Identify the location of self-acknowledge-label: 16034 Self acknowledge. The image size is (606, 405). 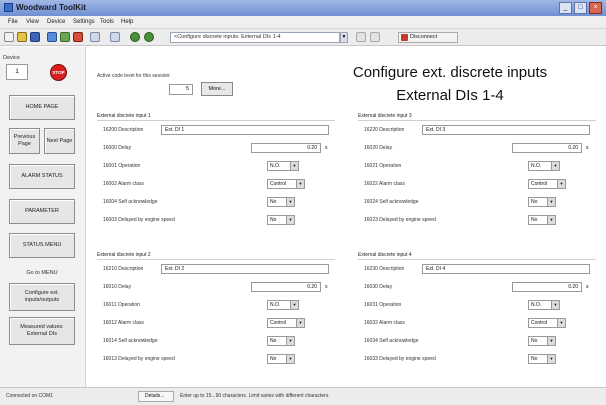
(391, 341).